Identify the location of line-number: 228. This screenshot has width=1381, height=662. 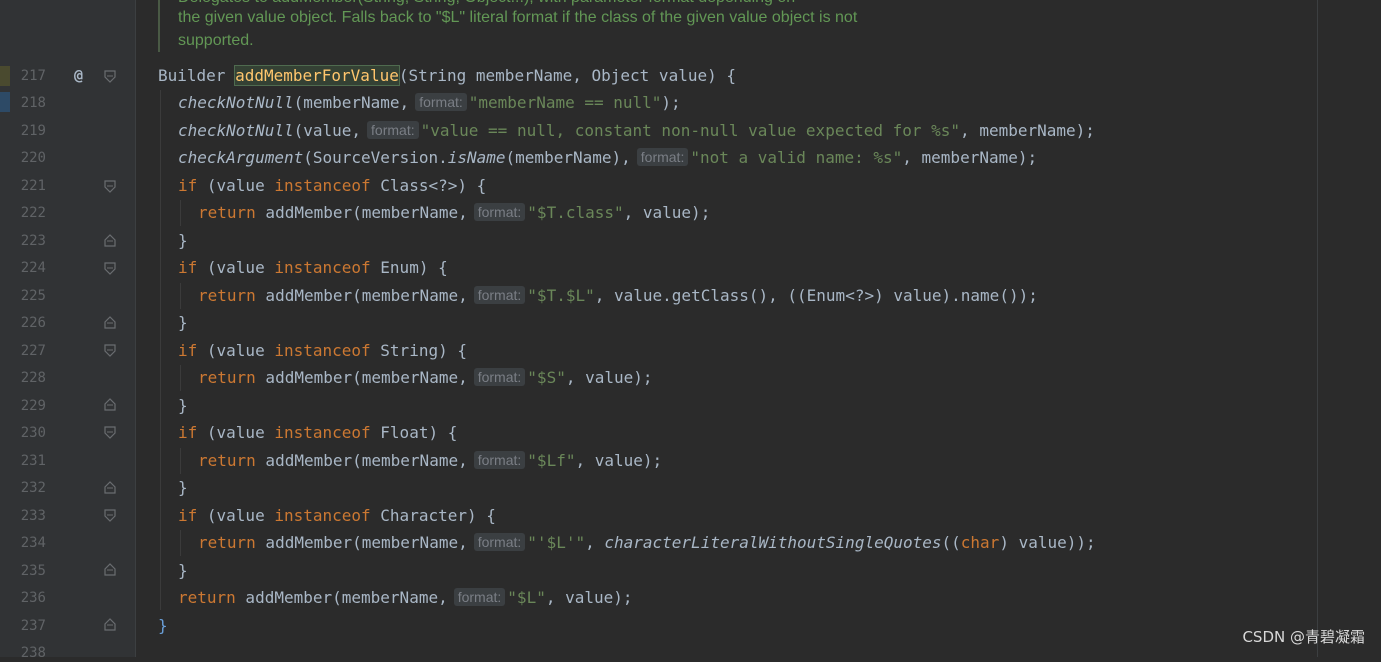
(33, 378).